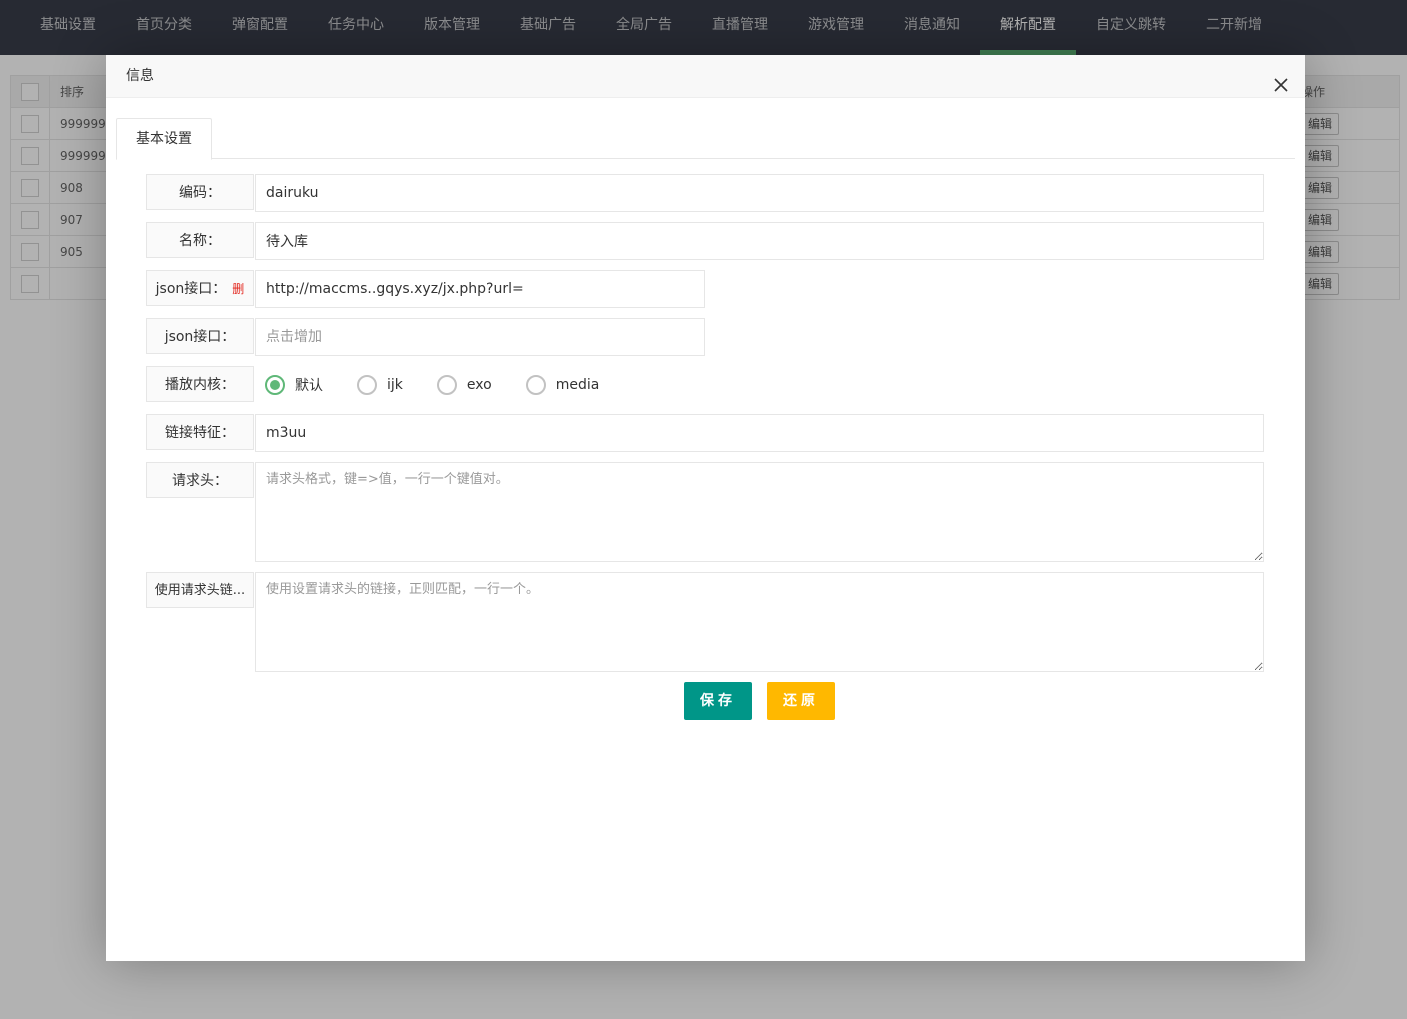 The width and height of the screenshot is (1407, 1019). Describe the element at coordinates (164, 139) in the screenshot. I see `tab-basic-settings: 基本设置` at that location.